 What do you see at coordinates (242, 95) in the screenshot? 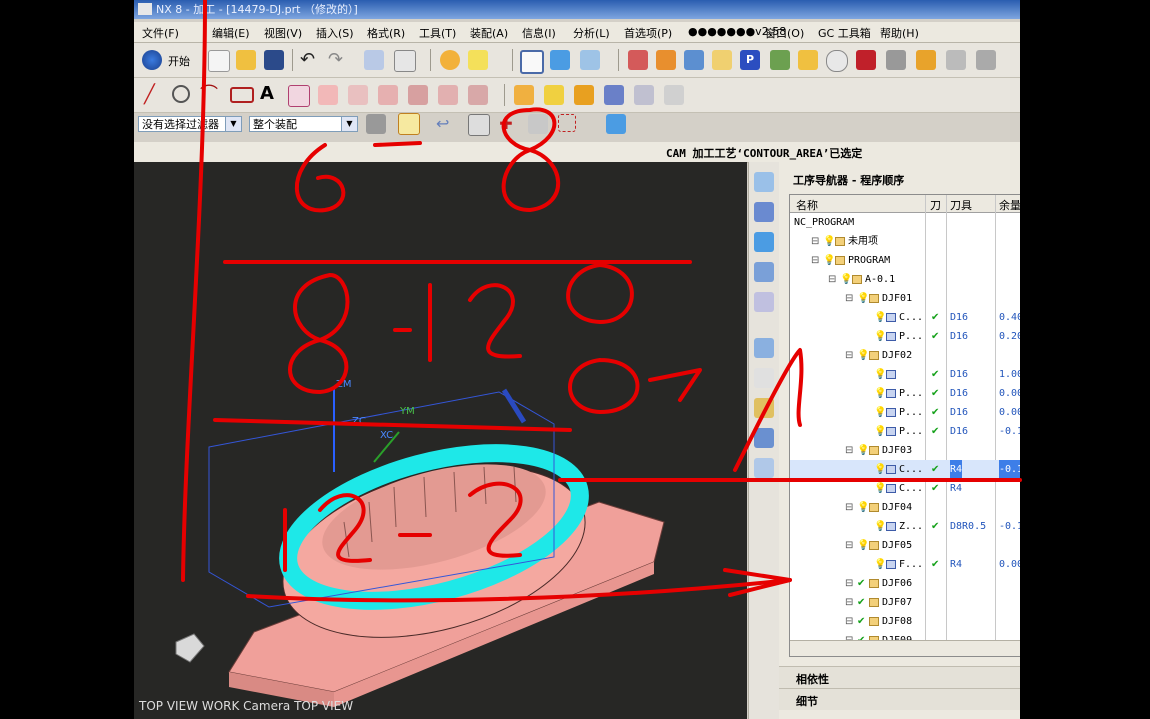
I see `rectangle-icon` at bounding box center [242, 95].